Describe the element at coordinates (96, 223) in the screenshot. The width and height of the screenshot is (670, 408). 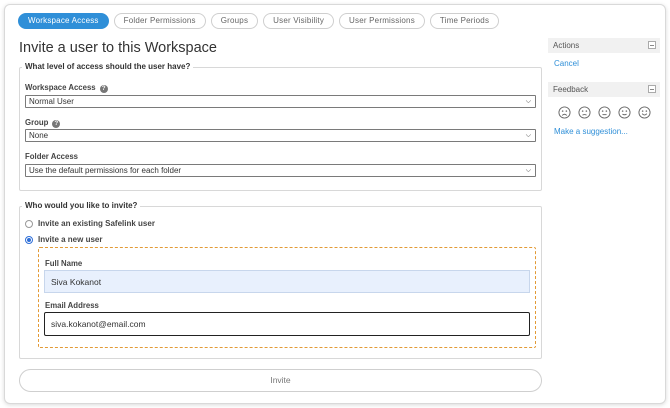
I see `radio-existing-user-label: Invite an existing Safelink user` at that location.